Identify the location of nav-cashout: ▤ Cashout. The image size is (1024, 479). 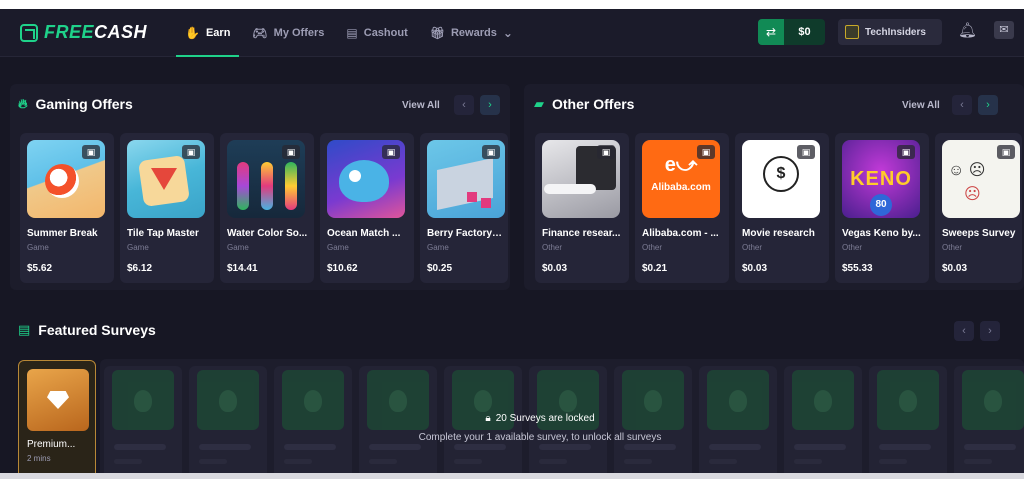
(376, 33).